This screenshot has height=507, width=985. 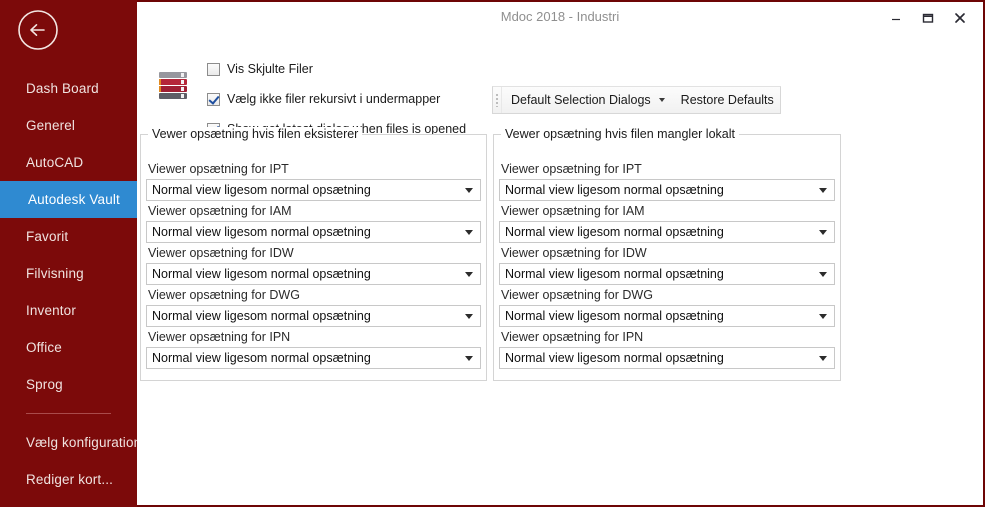 What do you see at coordinates (497, 100) in the screenshot?
I see `toolbar-grip-handle` at bounding box center [497, 100].